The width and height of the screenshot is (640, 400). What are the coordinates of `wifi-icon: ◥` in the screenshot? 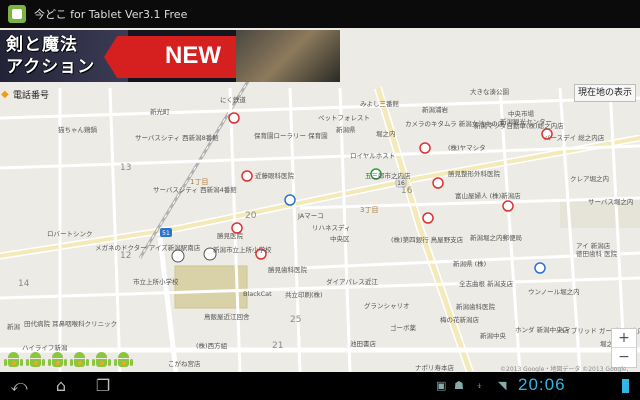 It's located at (502, 385).